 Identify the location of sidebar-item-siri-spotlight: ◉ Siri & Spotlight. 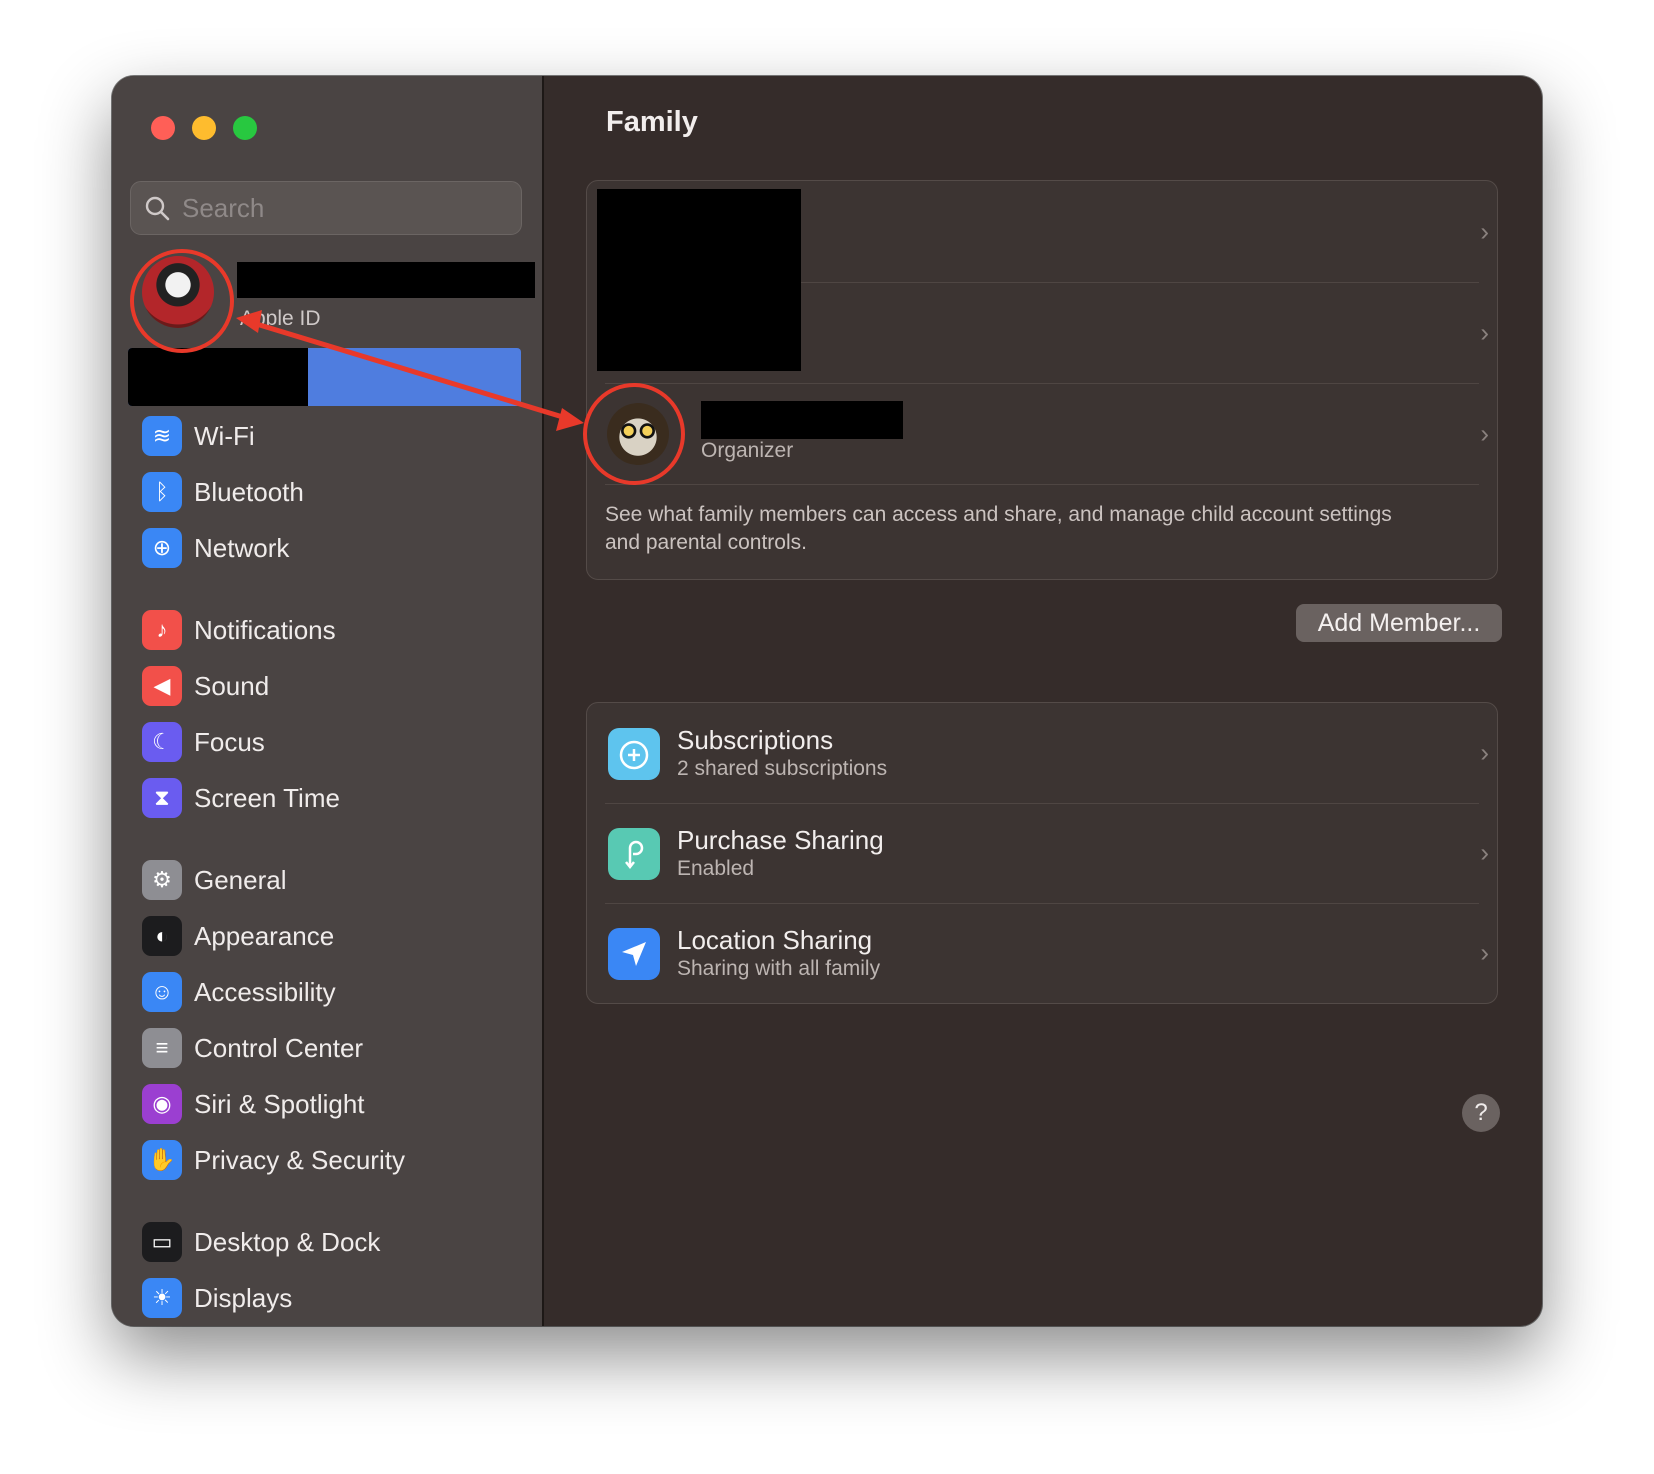
(332, 1104).